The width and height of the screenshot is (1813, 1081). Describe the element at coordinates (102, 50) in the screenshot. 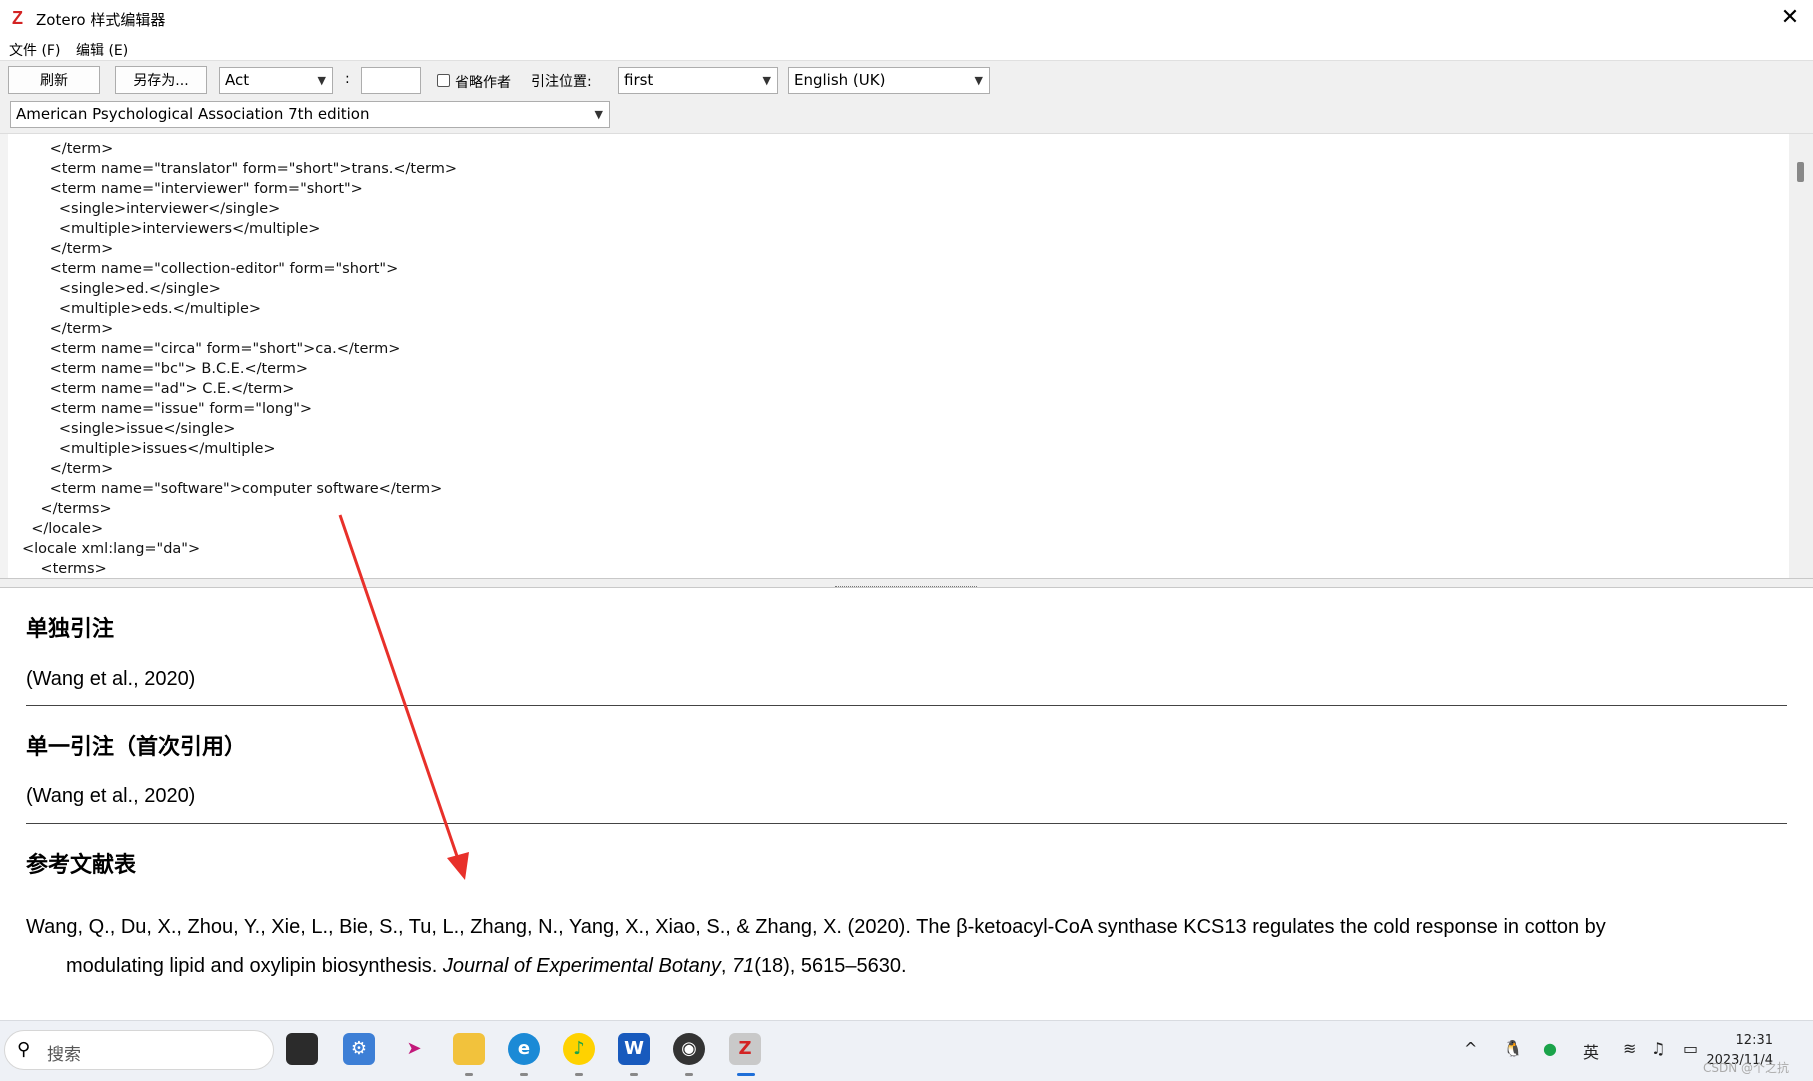

I see `menu-edit: 编辑 (E)` at that location.